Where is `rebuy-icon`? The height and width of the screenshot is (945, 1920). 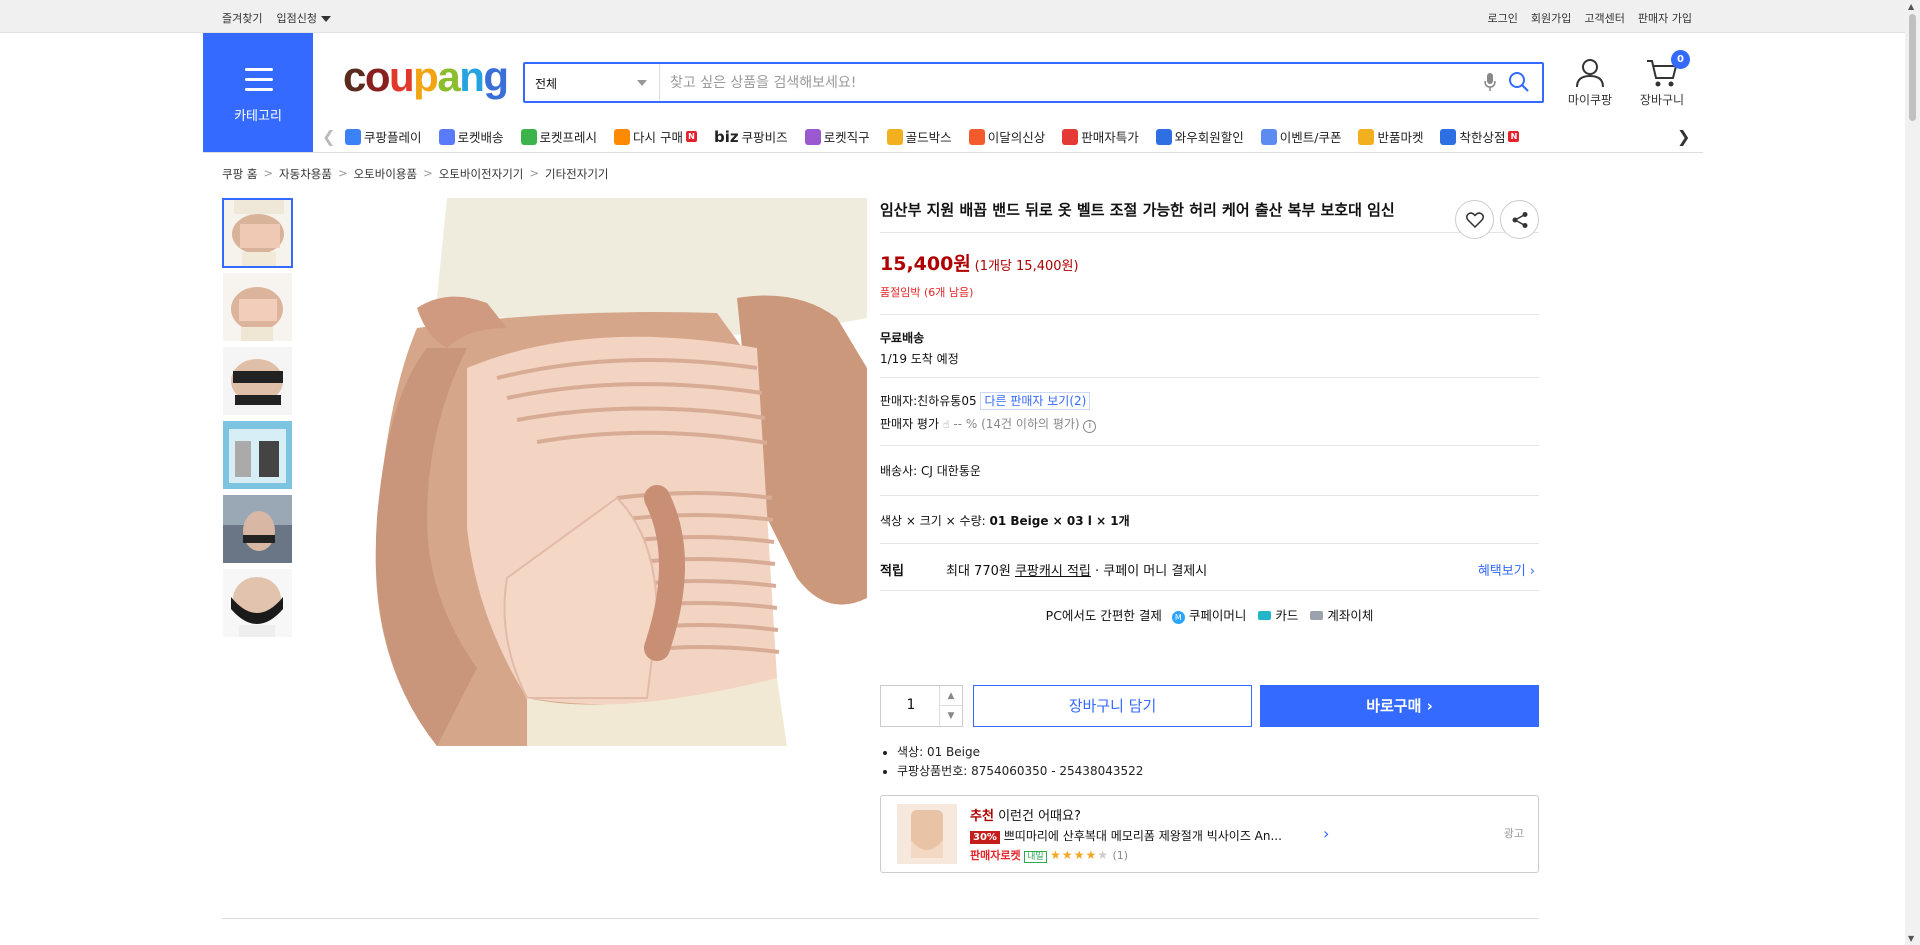
rebuy-icon is located at coordinates (622, 136).